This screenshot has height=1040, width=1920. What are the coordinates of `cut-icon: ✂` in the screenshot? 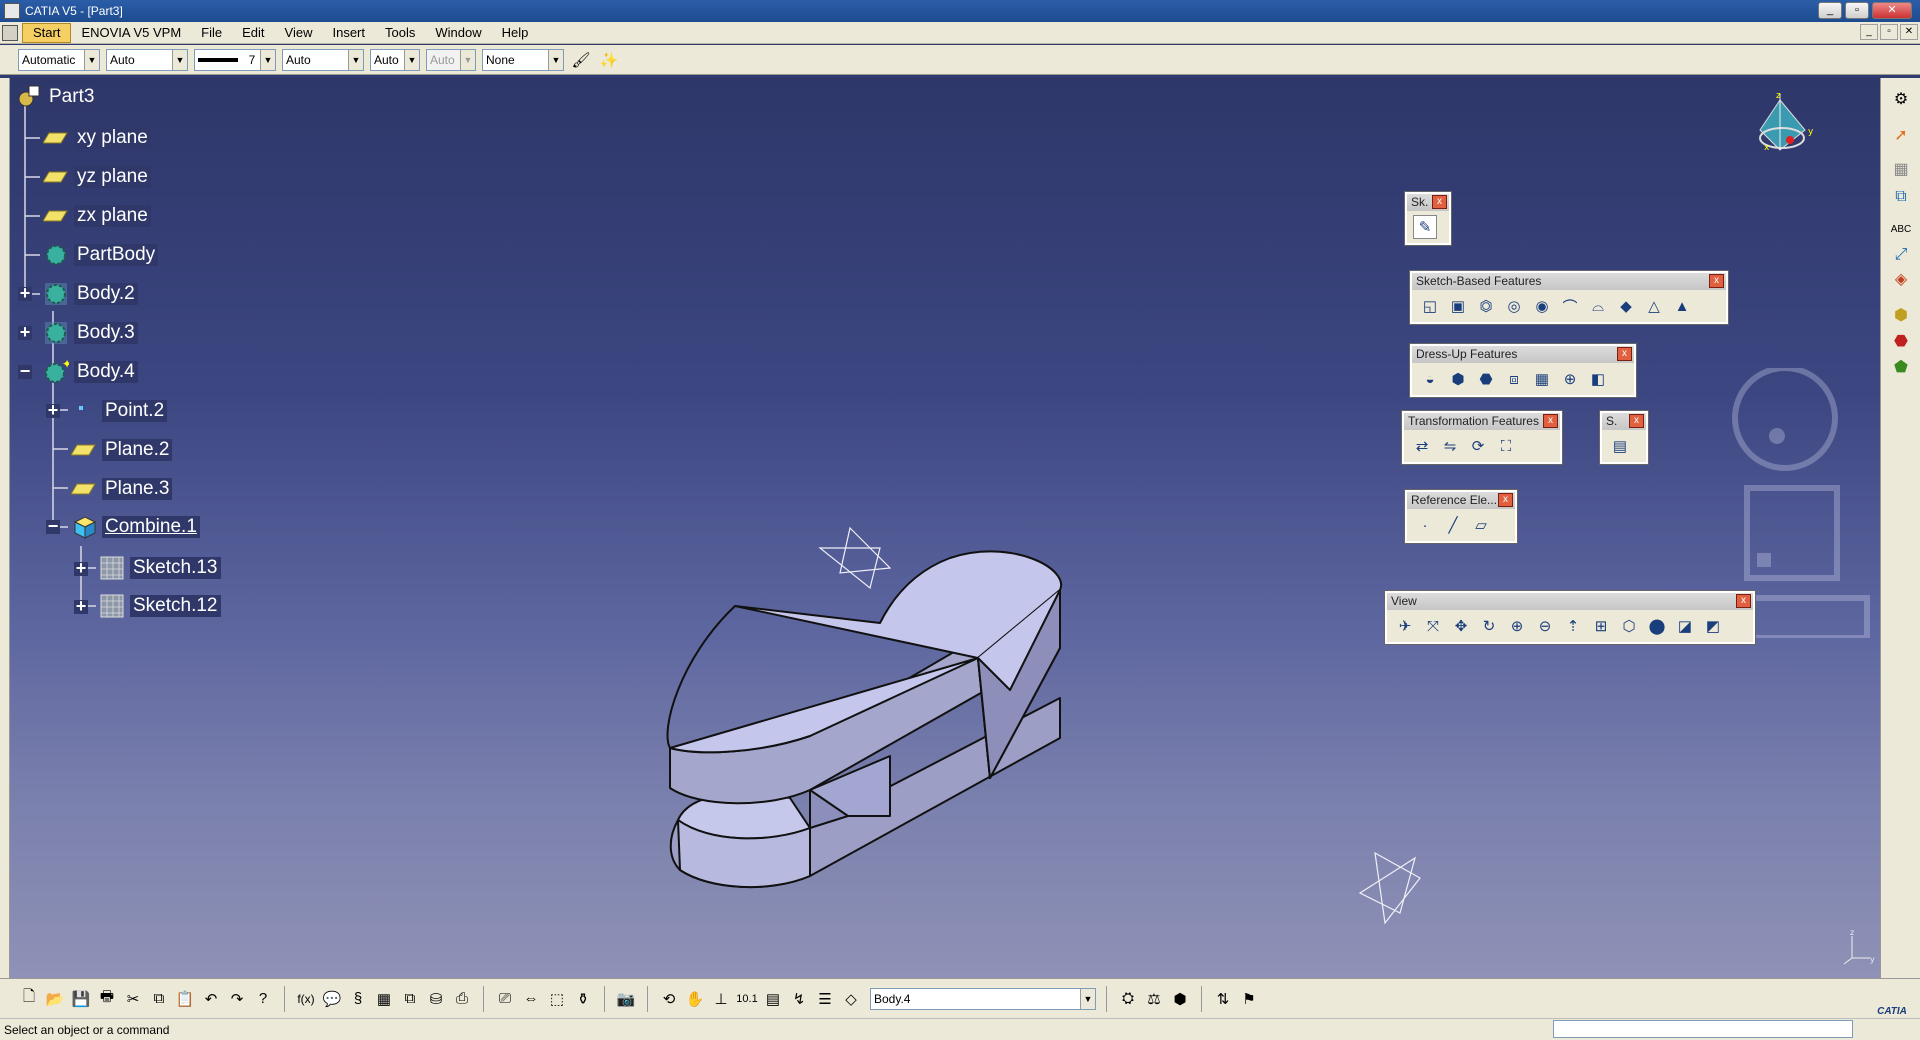 It's located at (133, 999).